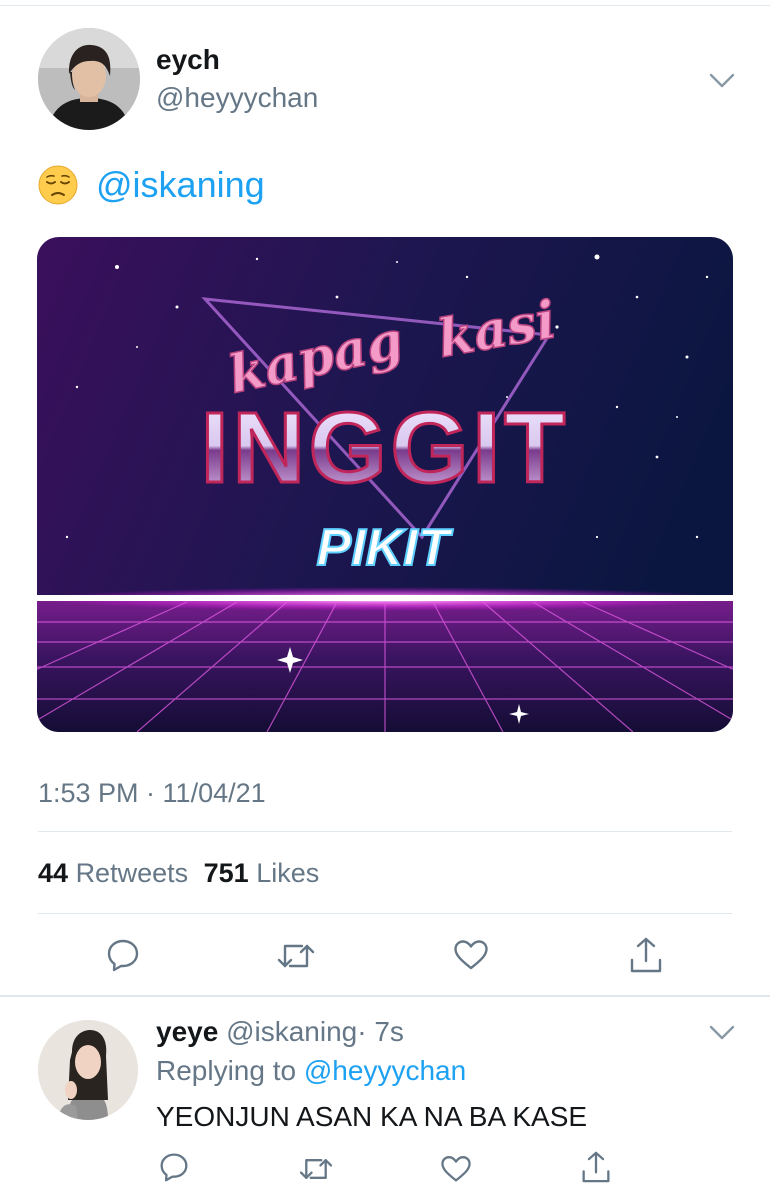 Image resolution: width=770 pixels, height=1200 pixels. I want to click on author-handle: @heyyychan, so click(237, 98).